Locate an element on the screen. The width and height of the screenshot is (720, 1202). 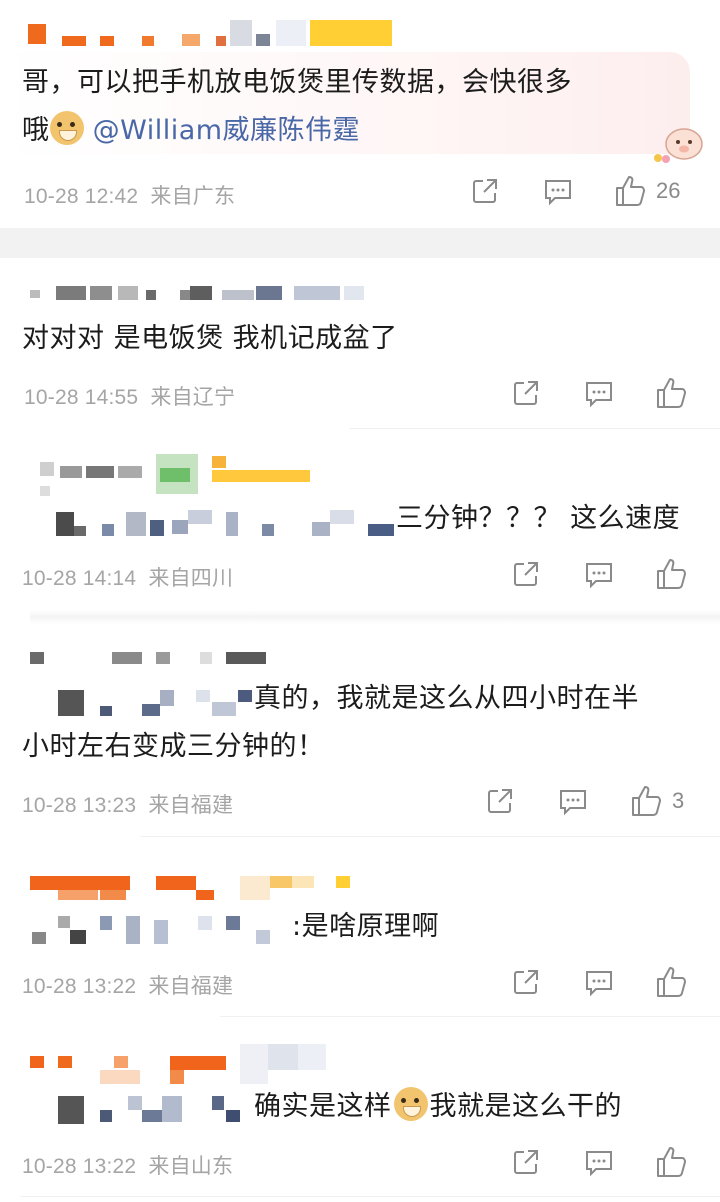
comment-meta: 10-28 14:55 来自辽宁 is located at coordinates (129, 396).